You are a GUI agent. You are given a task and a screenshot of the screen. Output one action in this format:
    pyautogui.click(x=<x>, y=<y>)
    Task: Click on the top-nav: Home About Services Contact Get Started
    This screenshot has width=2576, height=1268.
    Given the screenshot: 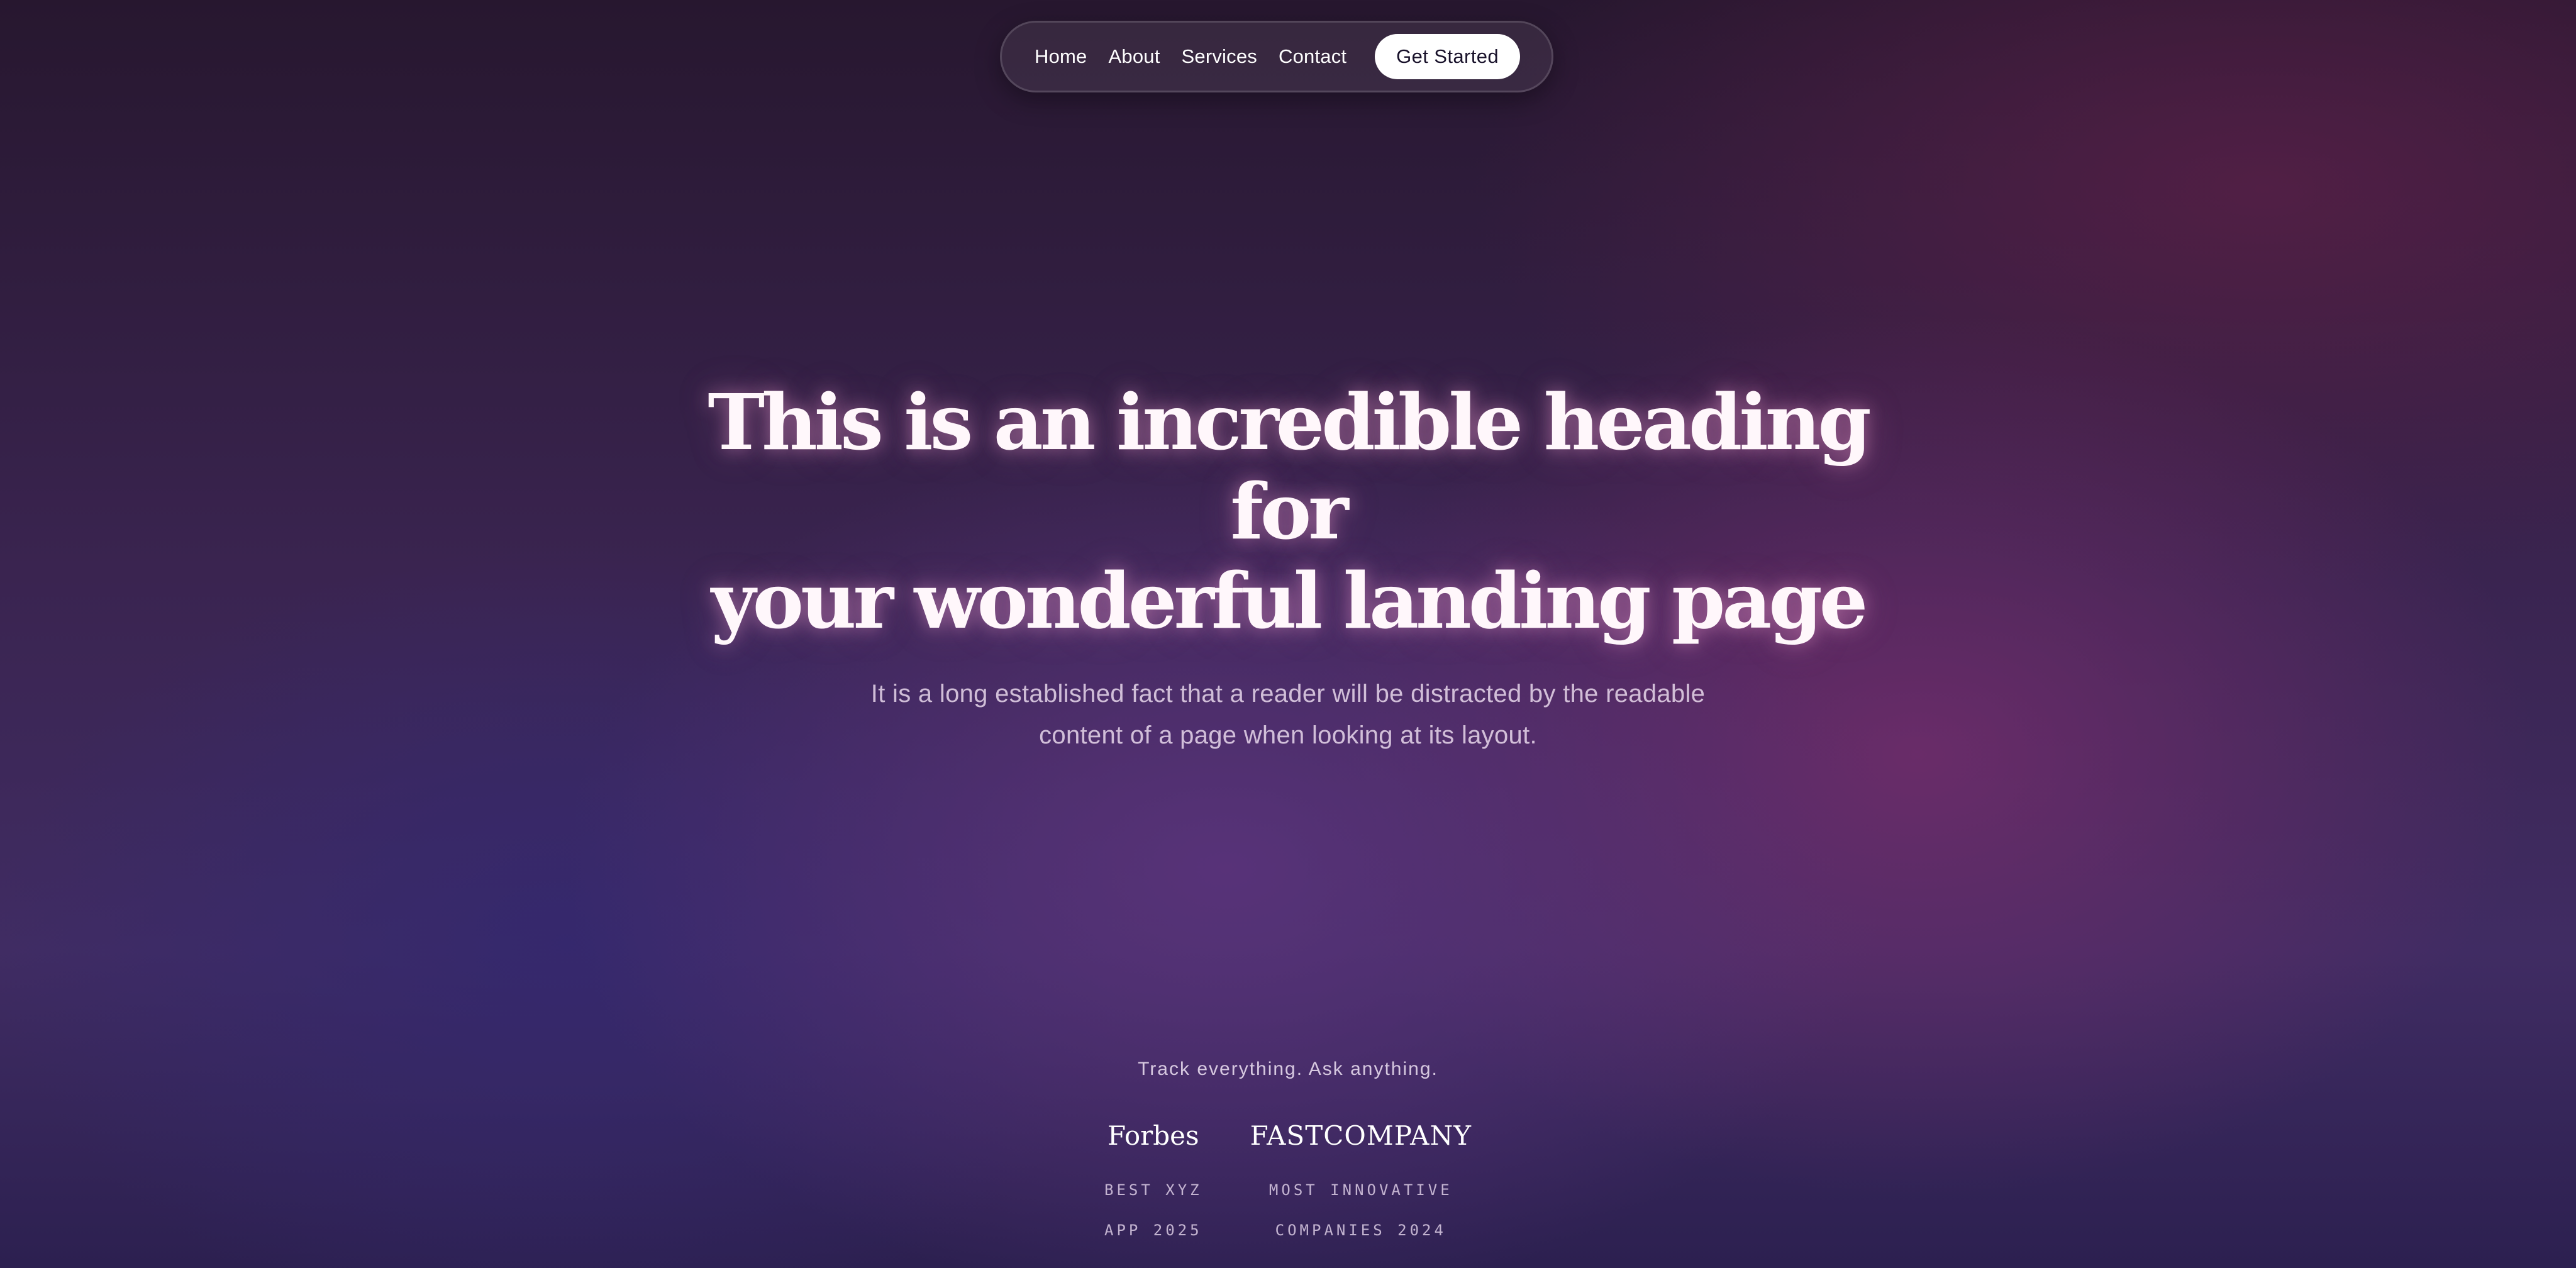 What is the action you would take?
    pyautogui.click(x=1276, y=56)
    